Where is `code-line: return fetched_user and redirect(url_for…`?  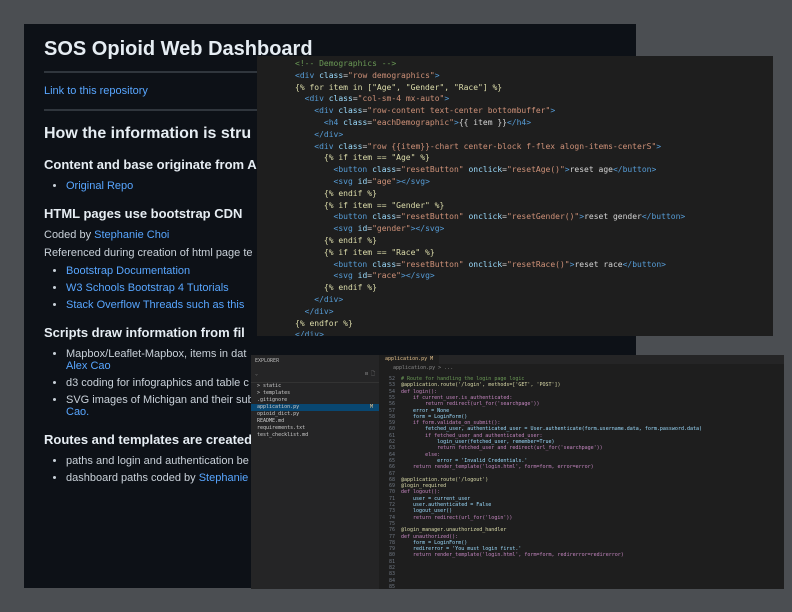 code-line: return fetched_user and redirect(url_for… is located at coordinates (502, 448).